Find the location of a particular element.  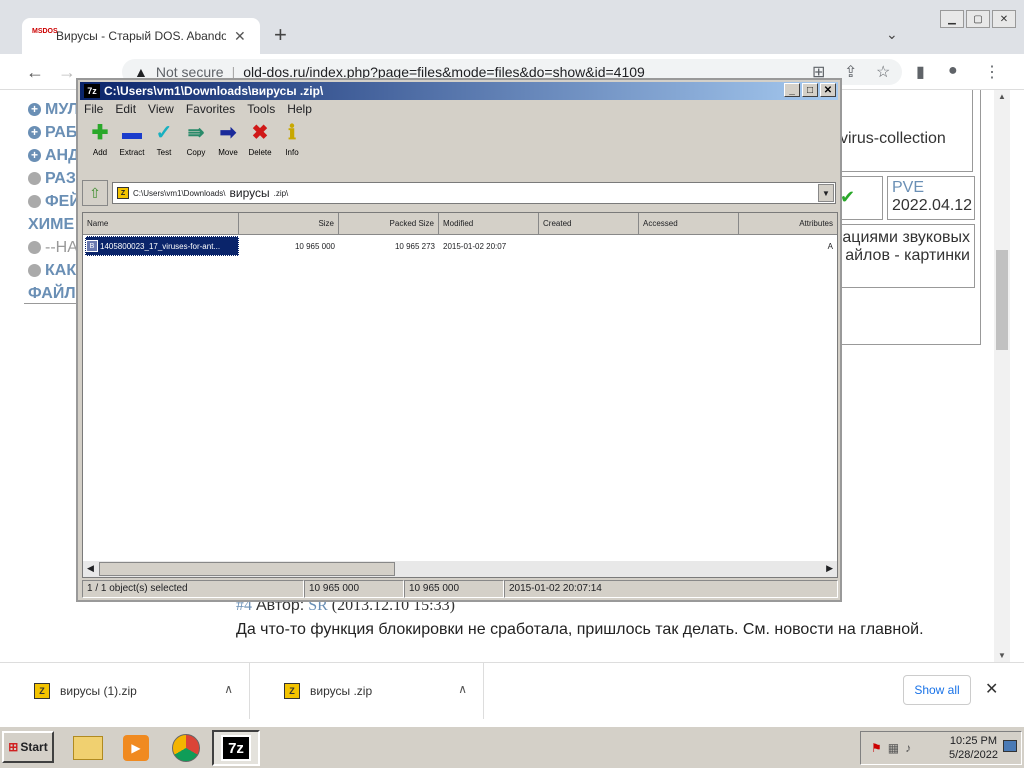

description-cell: ациями звуковых айлов - картинки is located at coordinates (907, 256).